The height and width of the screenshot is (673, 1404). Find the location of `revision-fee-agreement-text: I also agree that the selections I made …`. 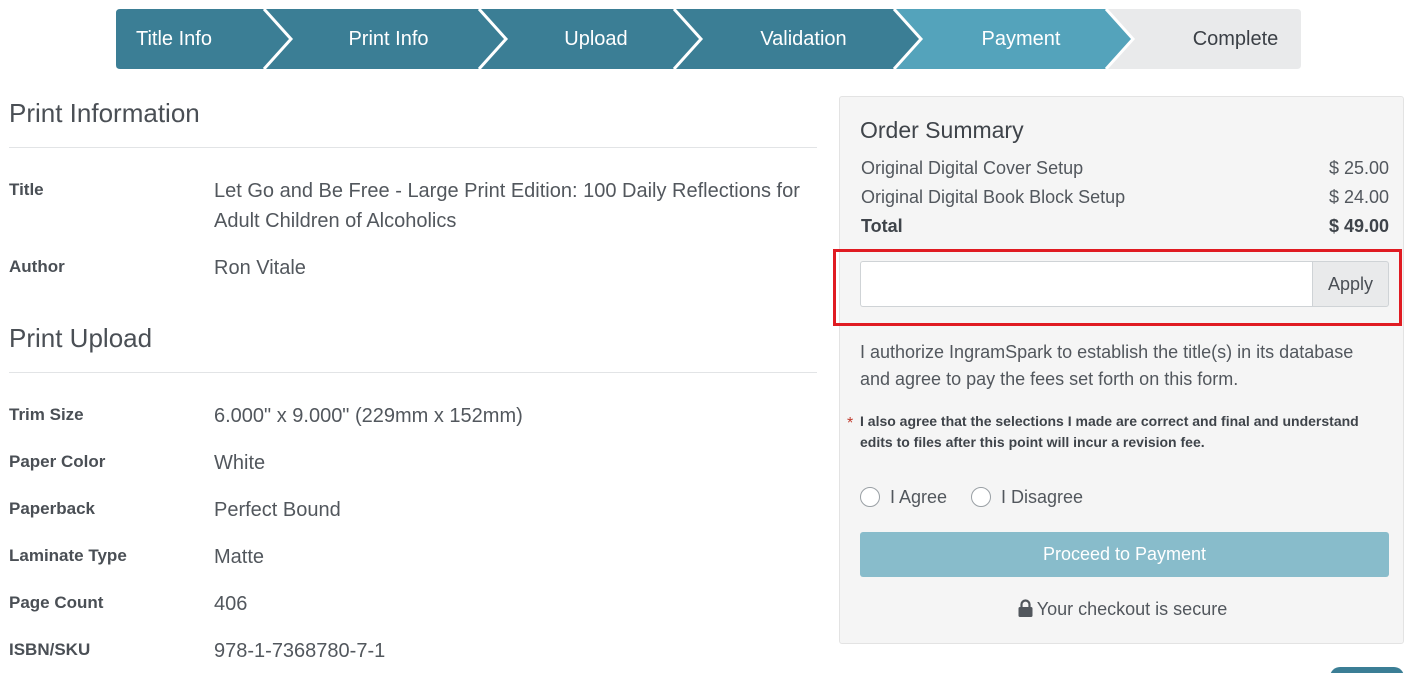

revision-fee-agreement-text: I also agree that the selections I made … is located at coordinates (1109, 431).